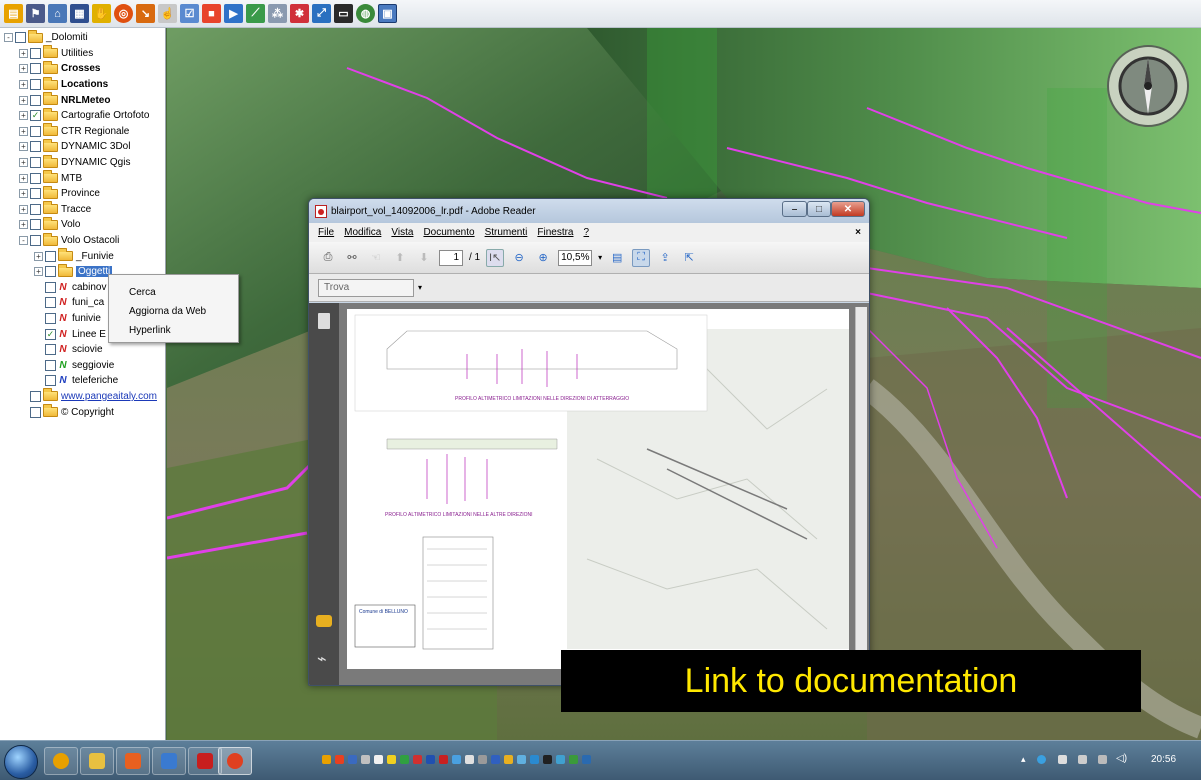 This screenshot has height=780, width=1201. I want to click on share-icon: ⇱, so click(689, 258).